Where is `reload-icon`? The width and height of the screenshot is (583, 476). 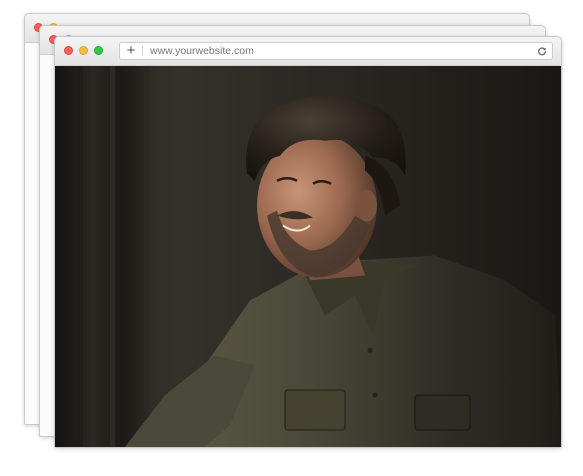
reload-icon is located at coordinates (542, 51).